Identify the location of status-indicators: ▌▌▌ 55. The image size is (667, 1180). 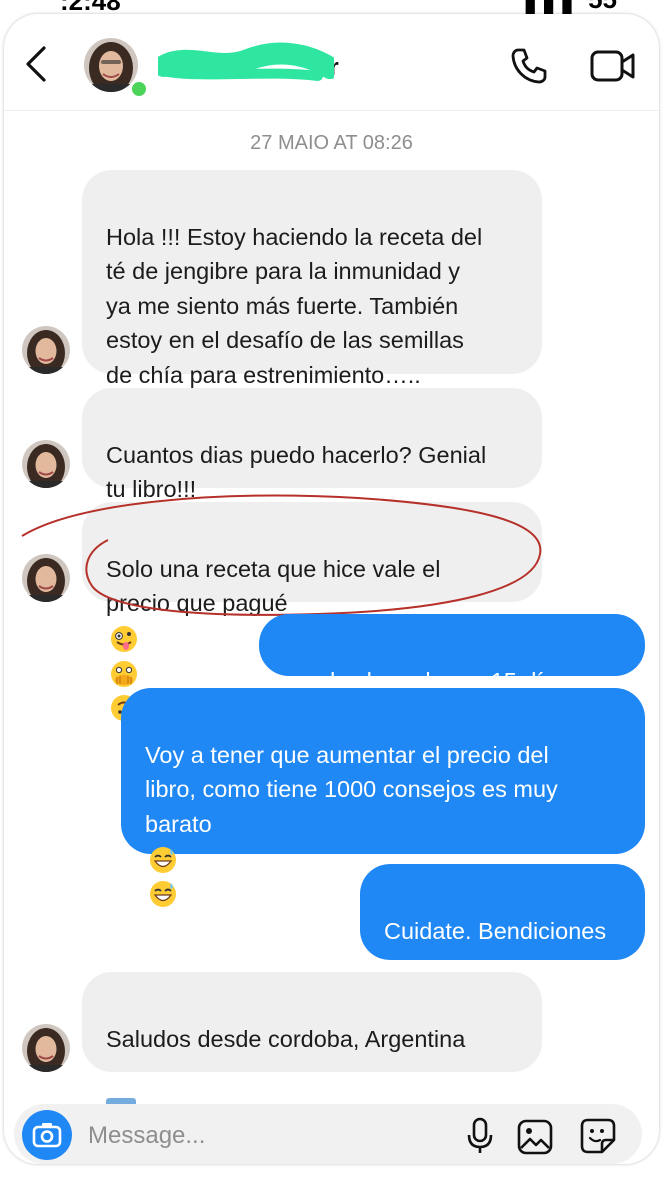
(571, 7).